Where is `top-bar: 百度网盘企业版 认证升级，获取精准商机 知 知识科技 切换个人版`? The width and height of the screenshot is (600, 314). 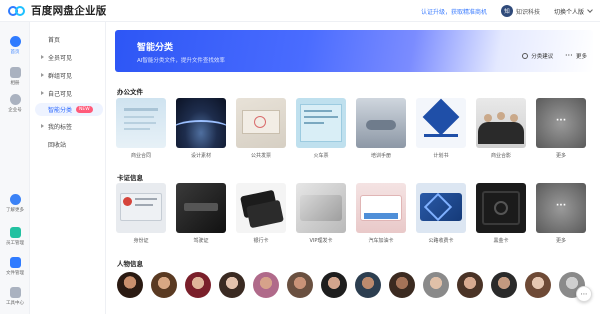
top-bar: 百度网盘企业版 认证升级，获取精准商机 知 知识科技 切换个人版 is located at coordinates (300, 11).